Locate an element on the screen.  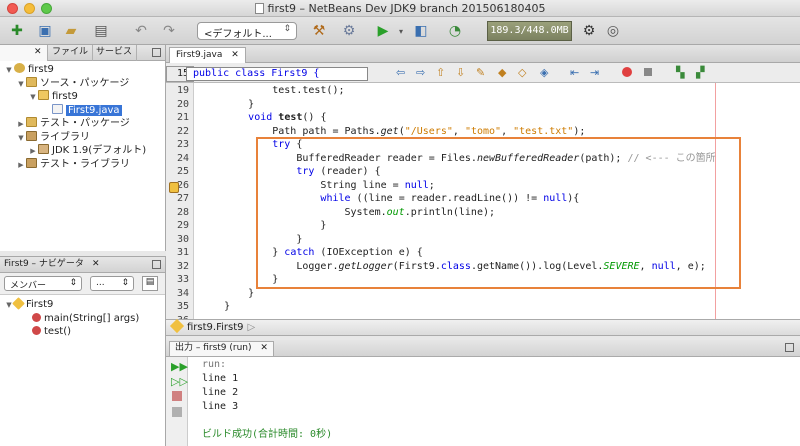
chevron-updown-icon: ⇕ is located at coordinates (287, 29).